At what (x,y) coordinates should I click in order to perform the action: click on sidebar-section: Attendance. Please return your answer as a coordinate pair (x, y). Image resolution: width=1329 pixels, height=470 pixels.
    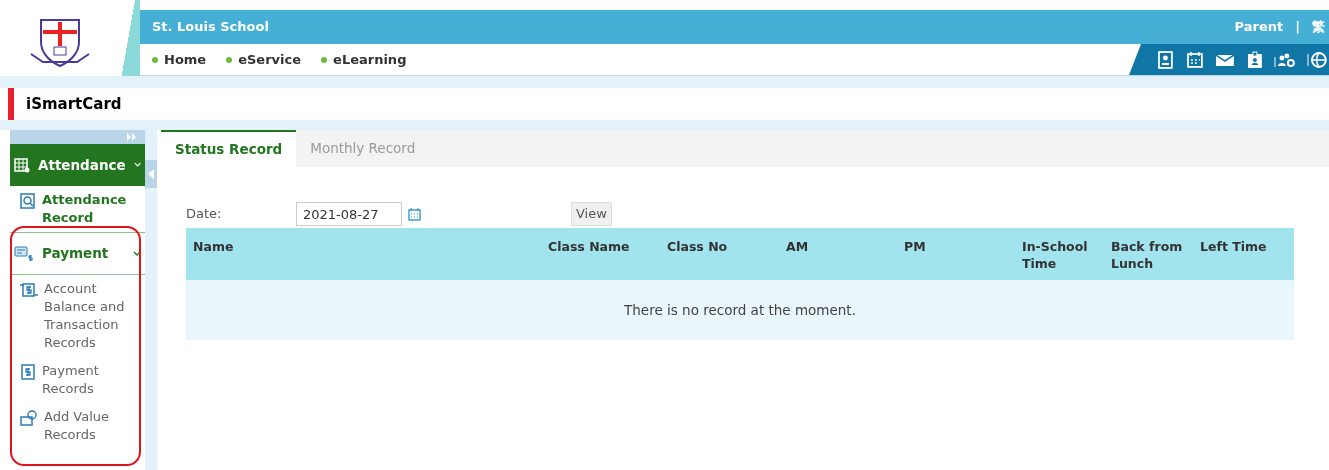
    Looking at the image, I should click on (77, 165).